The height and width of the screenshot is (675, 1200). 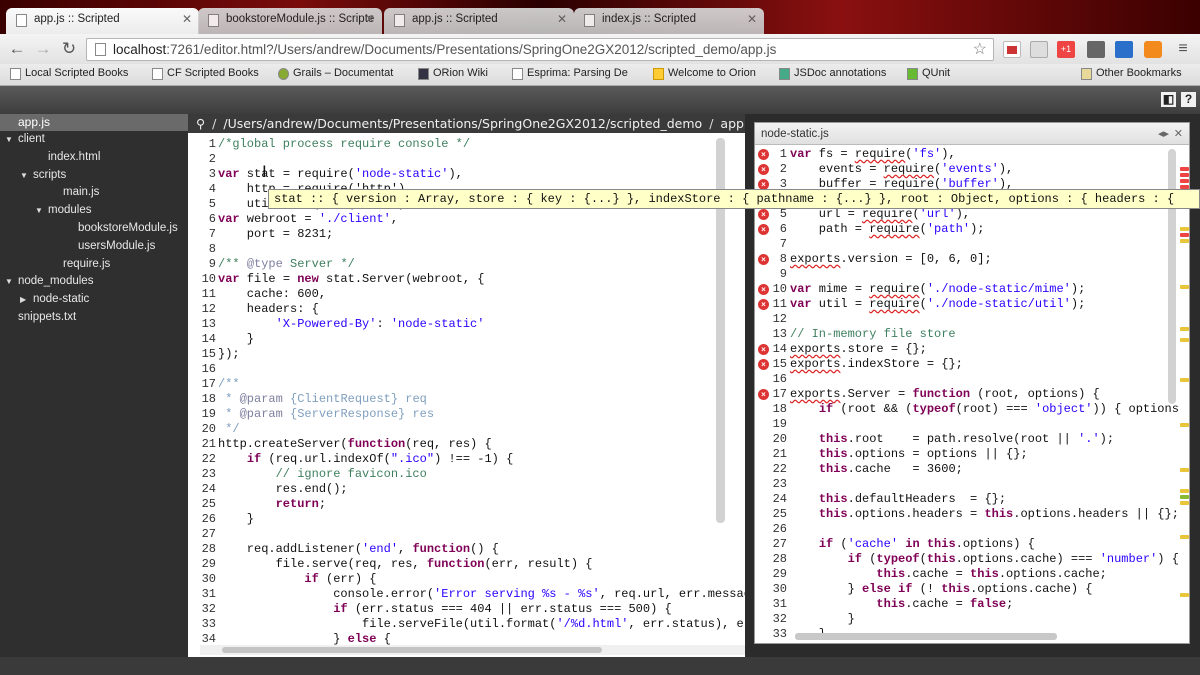 I want to click on rss-icon, so click(x=1153, y=49).